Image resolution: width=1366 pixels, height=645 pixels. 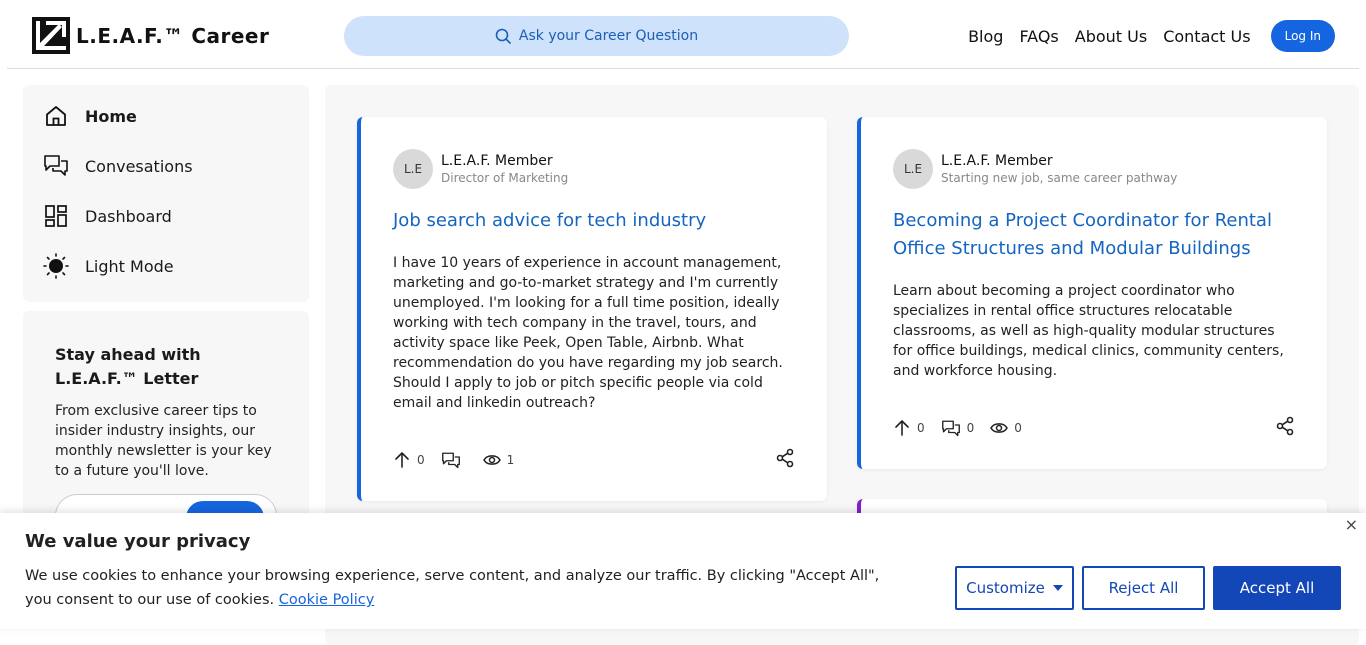 I want to click on sidebar-item-label: Convesations, so click(x=139, y=166).